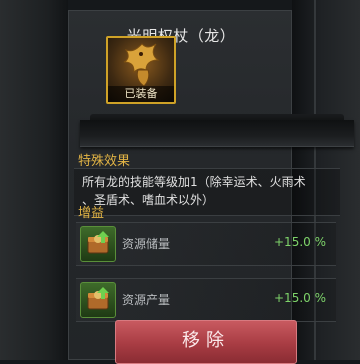 The height and width of the screenshot is (364, 360). Describe the element at coordinates (194, 182) in the screenshot. I see `special-effect-line-1: 所有龙的技能等级加1（除幸运术、火雨术` at that location.